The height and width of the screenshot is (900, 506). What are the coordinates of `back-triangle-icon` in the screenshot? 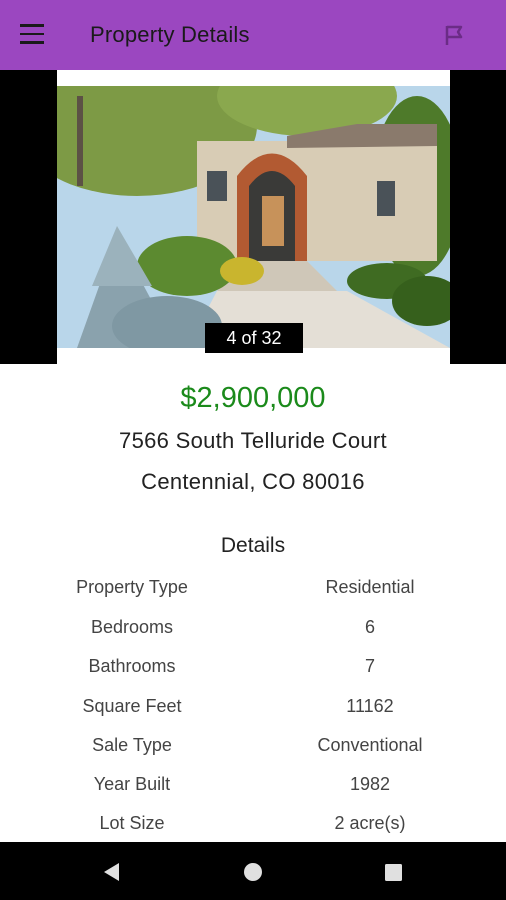 It's located at (111, 872).